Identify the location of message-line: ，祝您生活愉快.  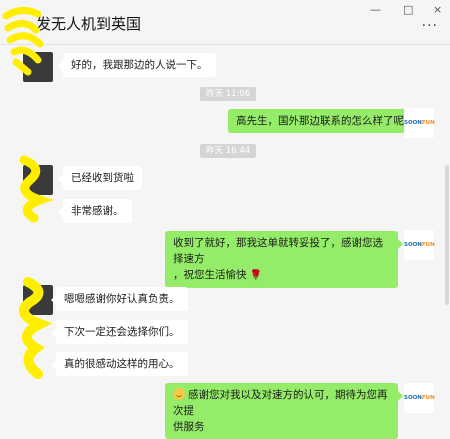
(210, 275).